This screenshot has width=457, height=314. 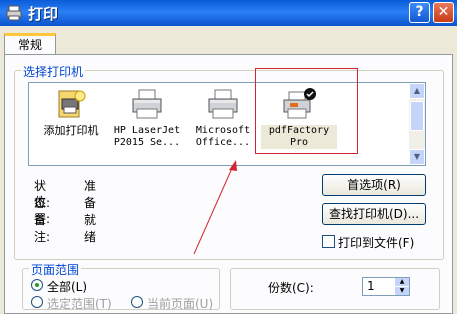 I want to click on select-printer-group-label: 选择打印机, so click(x=53, y=71).